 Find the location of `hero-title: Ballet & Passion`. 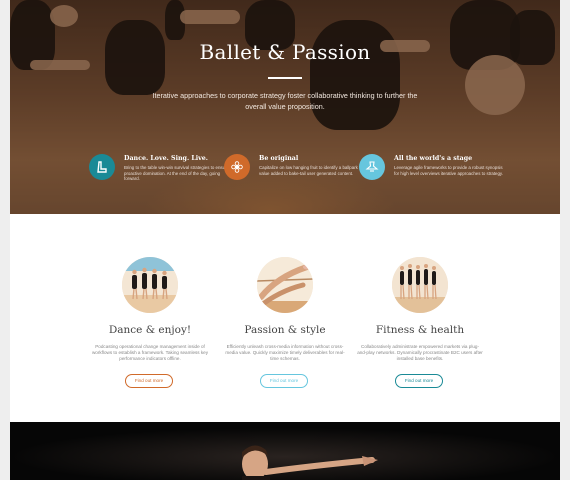

hero-title: Ballet & Passion is located at coordinates (285, 52).